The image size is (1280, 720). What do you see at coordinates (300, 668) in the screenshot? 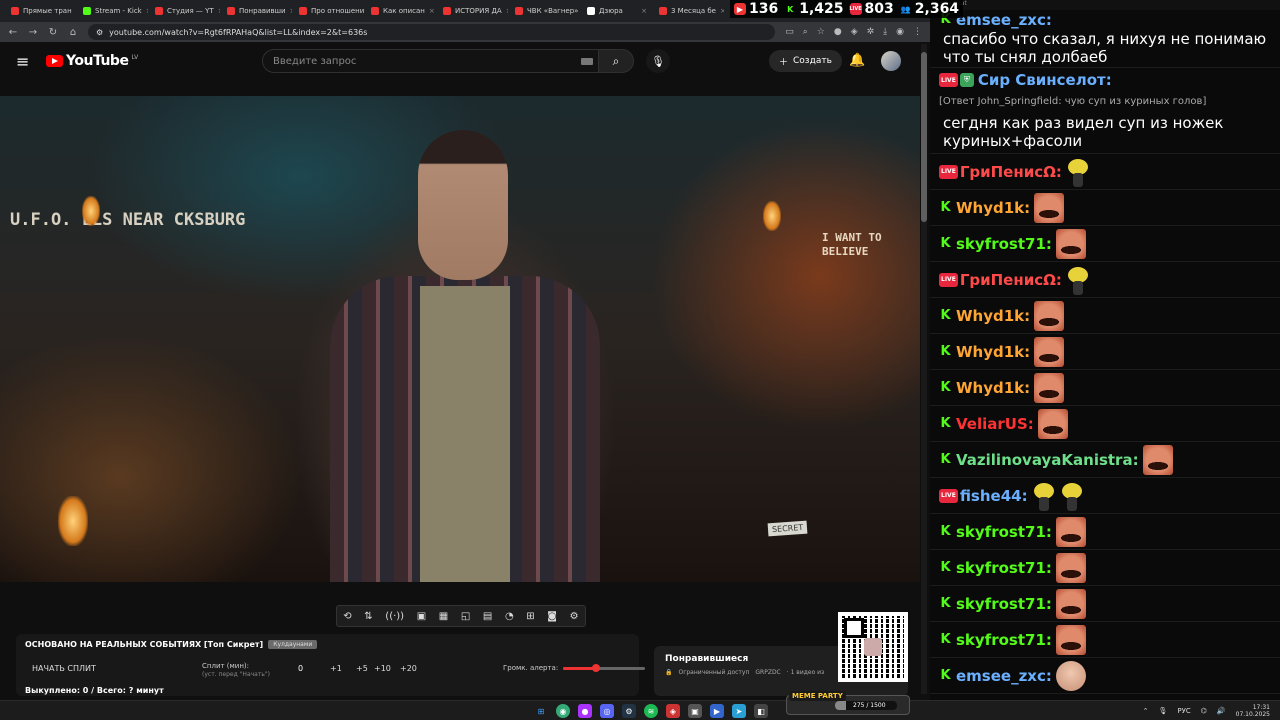
I see `split-minutes-value: 0` at bounding box center [300, 668].